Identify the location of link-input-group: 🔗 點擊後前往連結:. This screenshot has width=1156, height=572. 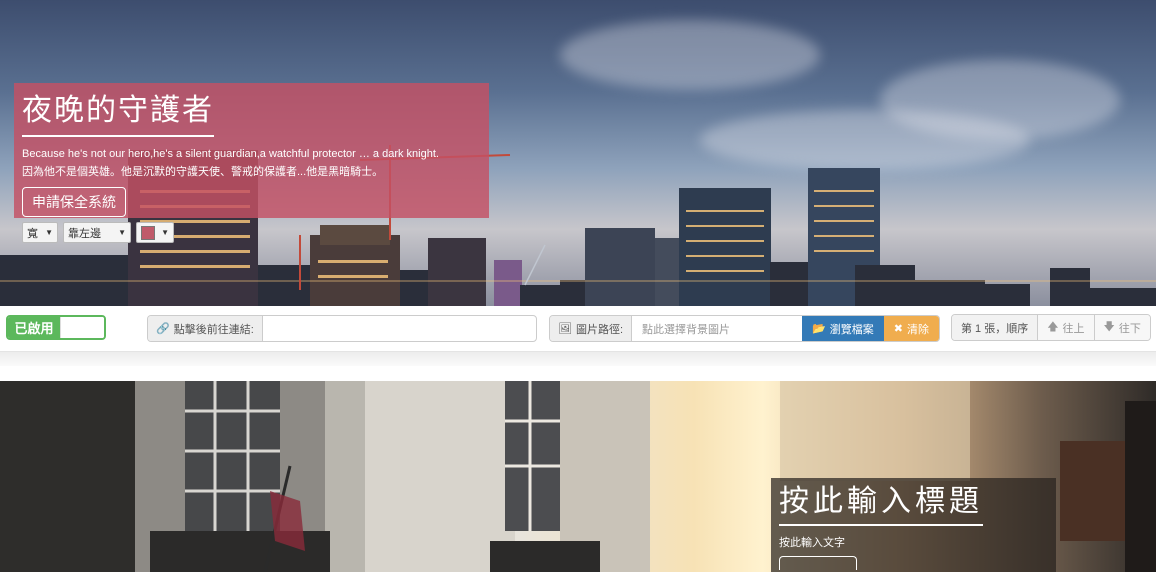
(342, 328).